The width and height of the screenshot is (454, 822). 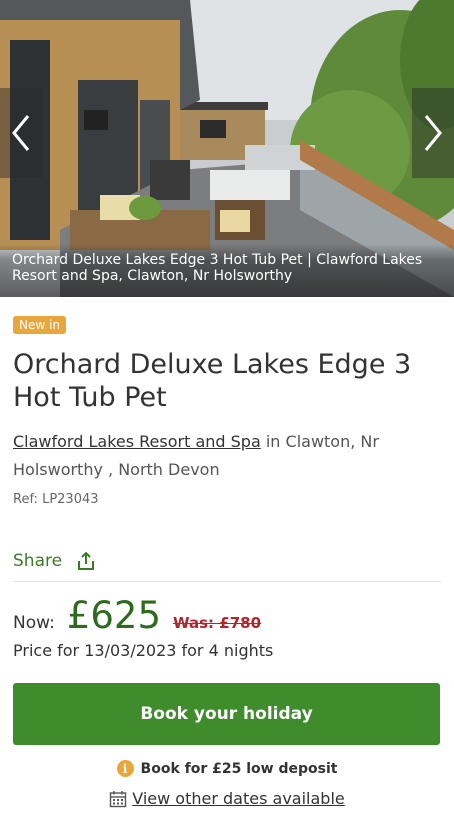 What do you see at coordinates (217, 623) in the screenshot?
I see `previous-price: Was: £780` at bounding box center [217, 623].